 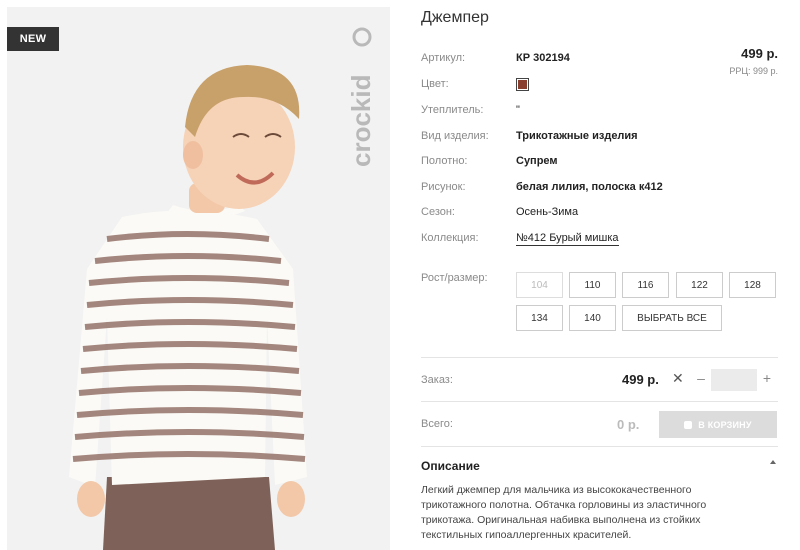 What do you see at coordinates (539, 318) in the screenshot?
I see `size-option-134: 134` at bounding box center [539, 318].